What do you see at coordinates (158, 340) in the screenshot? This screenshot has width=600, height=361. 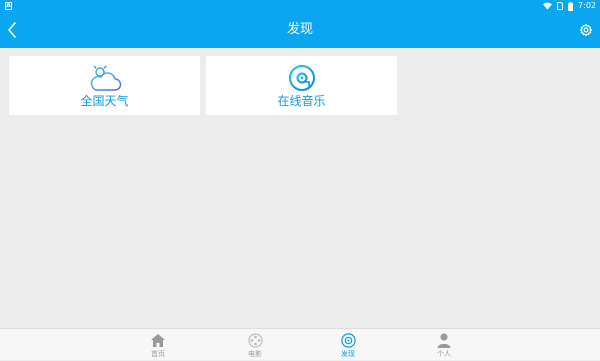 I see `home-icon` at bounding box center [158, 340].